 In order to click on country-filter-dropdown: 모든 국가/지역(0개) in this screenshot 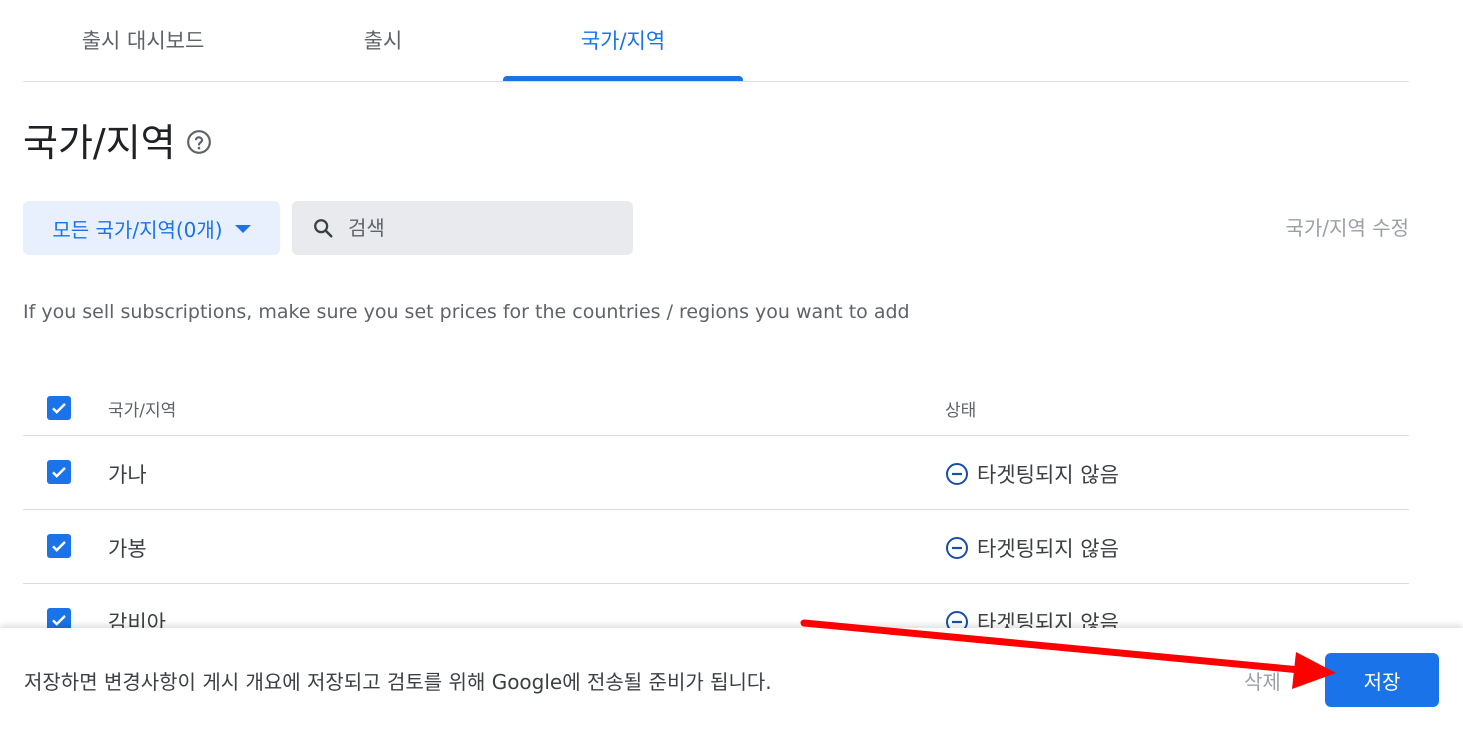, I will do `click(151, 228)`.